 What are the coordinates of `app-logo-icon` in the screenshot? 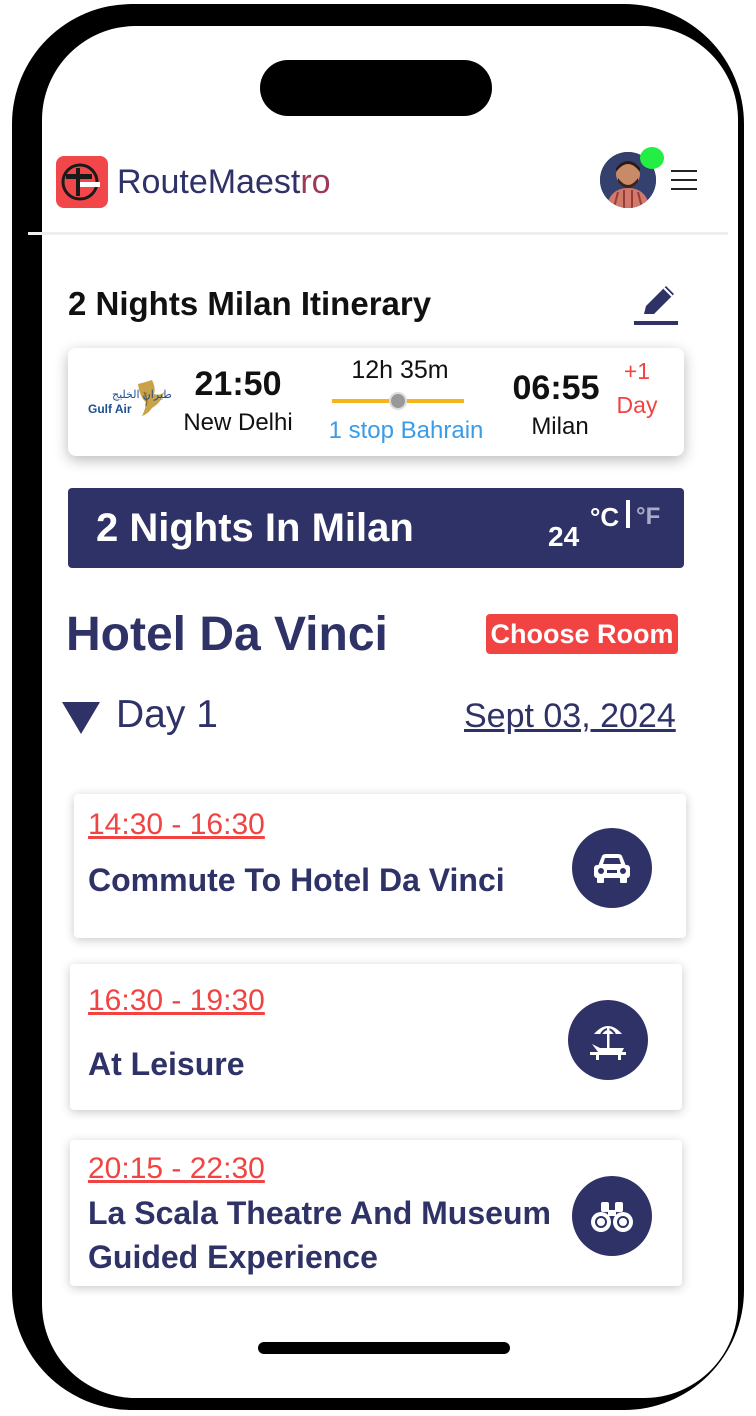 It's located at (82, 182).